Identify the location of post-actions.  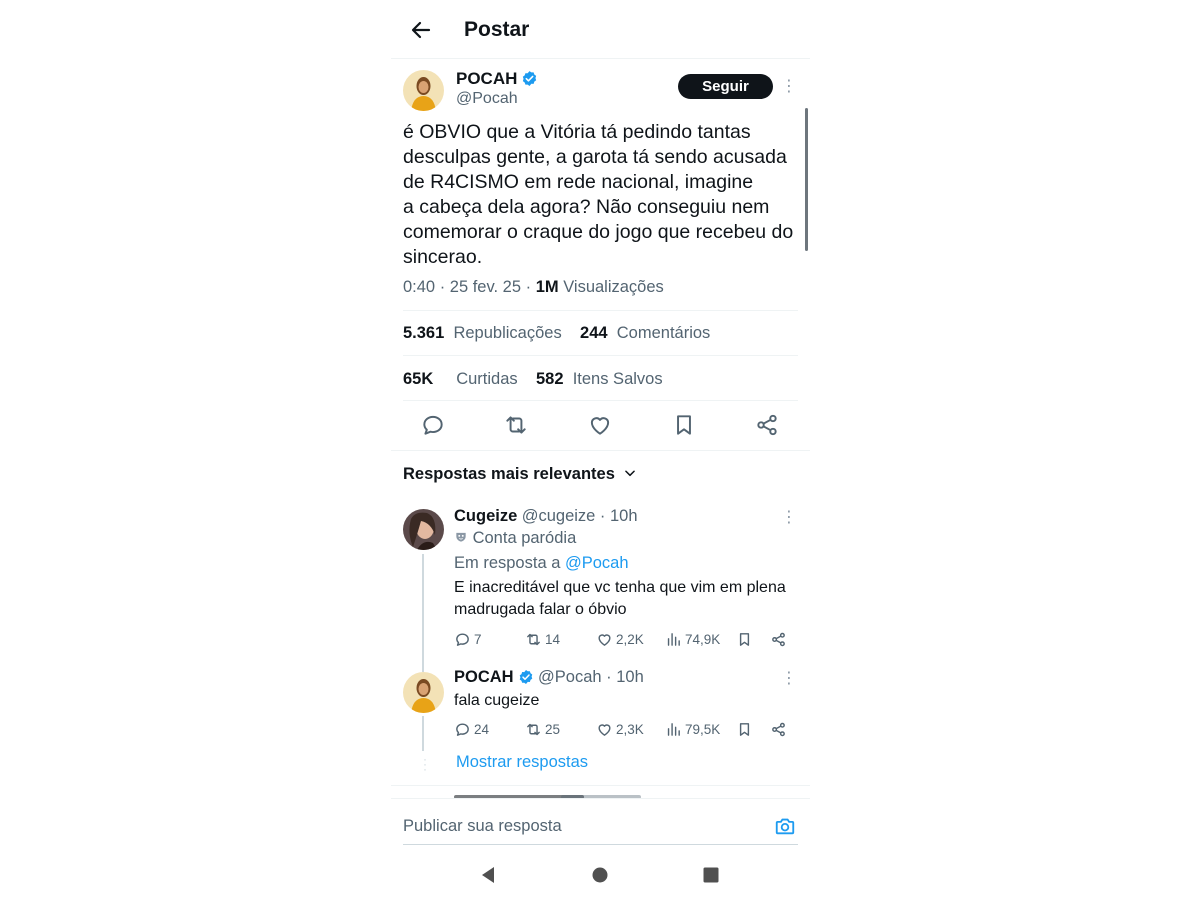
(600, 425).